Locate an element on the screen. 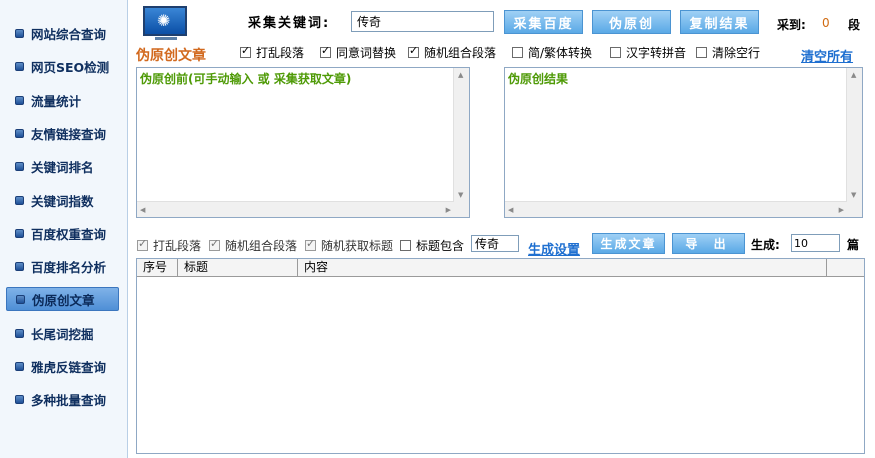 The width and height of the screenshot is (875, 458). sidebar-item-pseudo-article: 伪原创文章 is located at coordinates (62, 299).